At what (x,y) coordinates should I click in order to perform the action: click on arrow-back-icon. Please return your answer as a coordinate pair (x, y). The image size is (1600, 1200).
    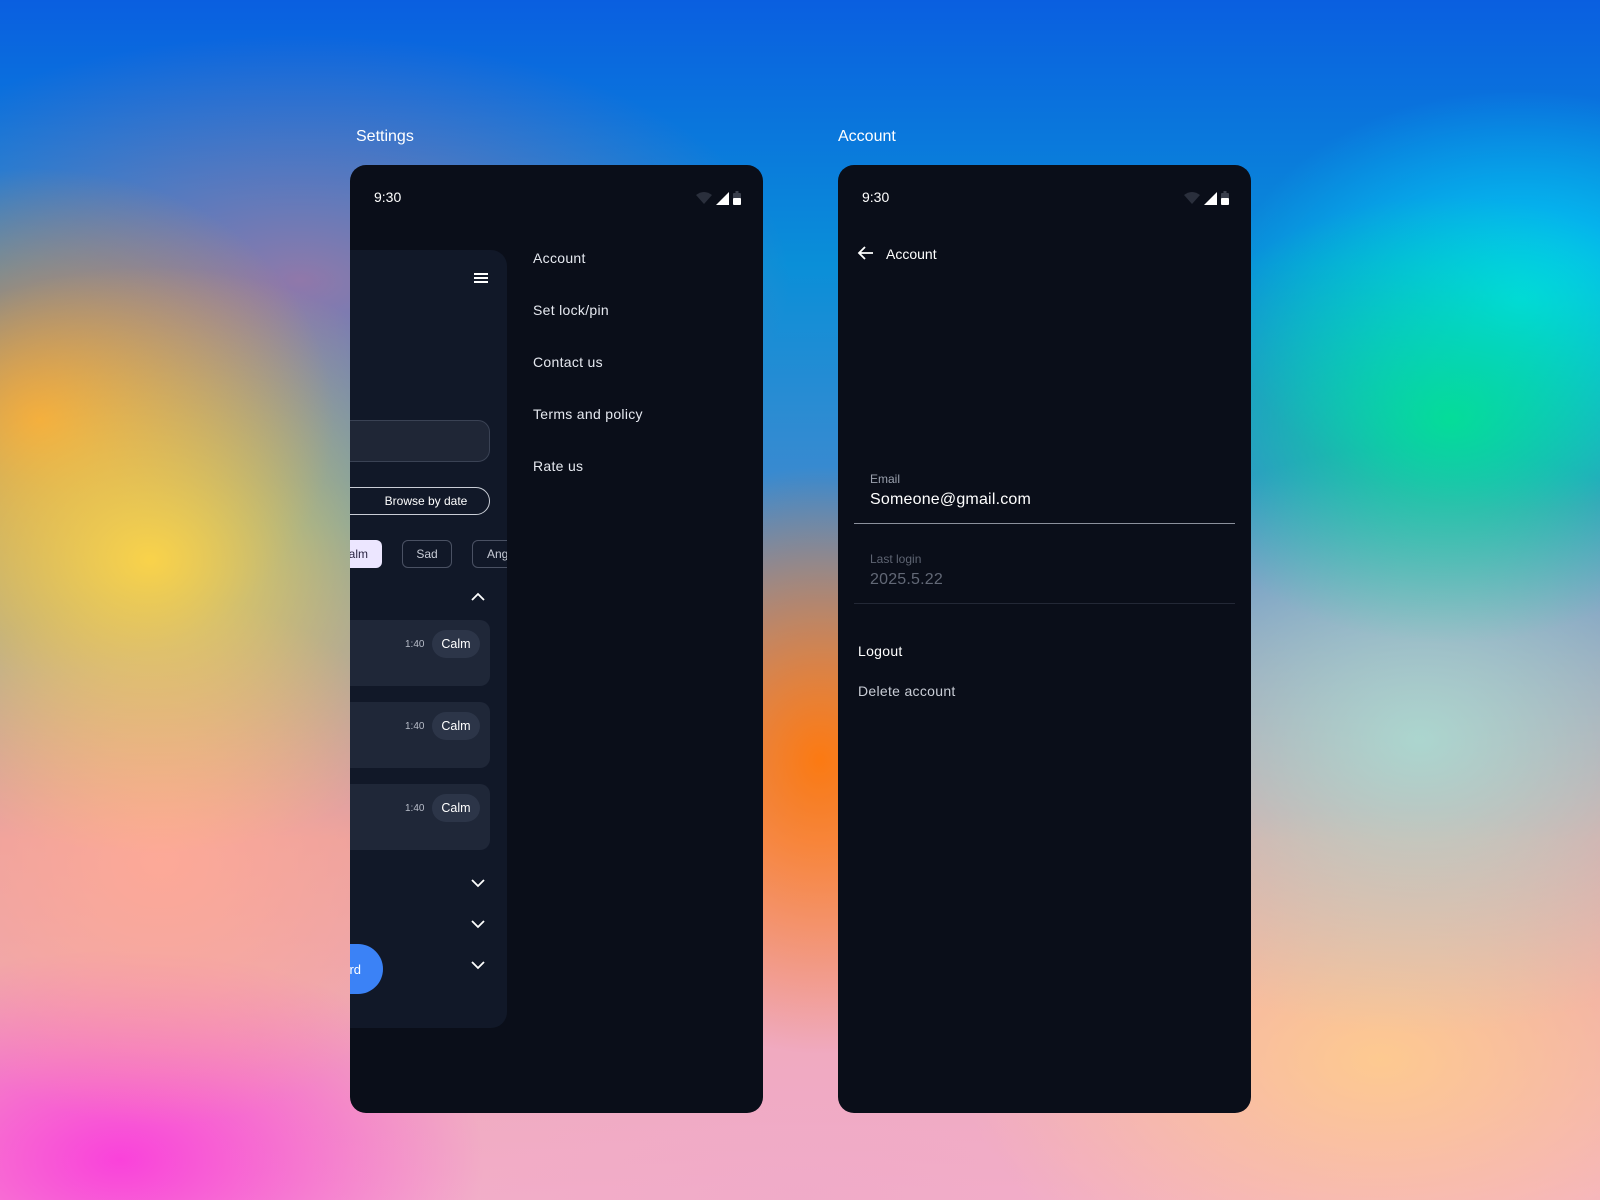
    Looking at the image, I should click on (866, 253).